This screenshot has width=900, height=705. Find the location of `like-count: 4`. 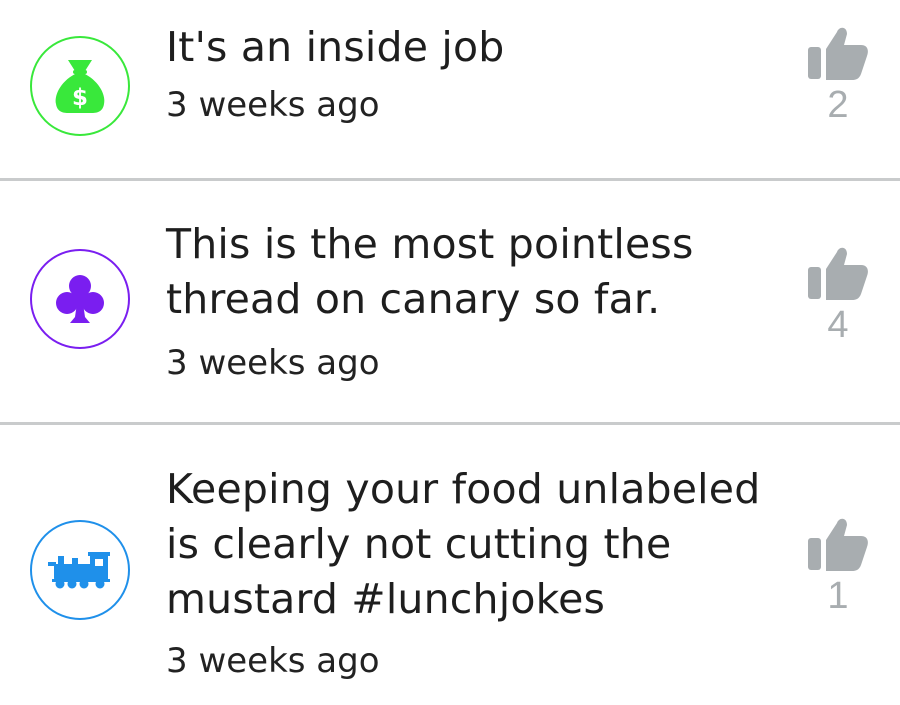

like-count: 4 is located at coordinates (838, 325).